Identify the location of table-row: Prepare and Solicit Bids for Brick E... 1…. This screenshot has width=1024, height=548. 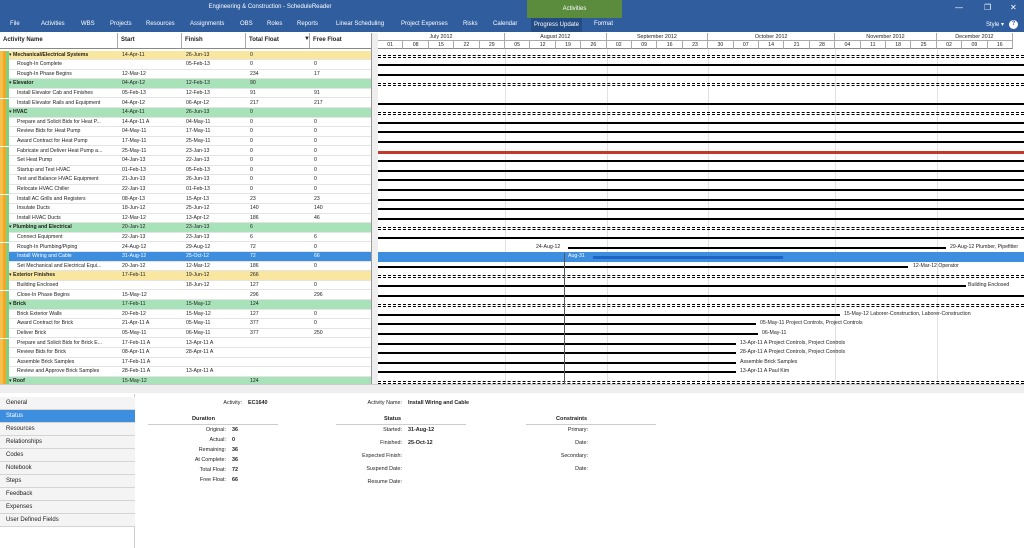
(185, 343).